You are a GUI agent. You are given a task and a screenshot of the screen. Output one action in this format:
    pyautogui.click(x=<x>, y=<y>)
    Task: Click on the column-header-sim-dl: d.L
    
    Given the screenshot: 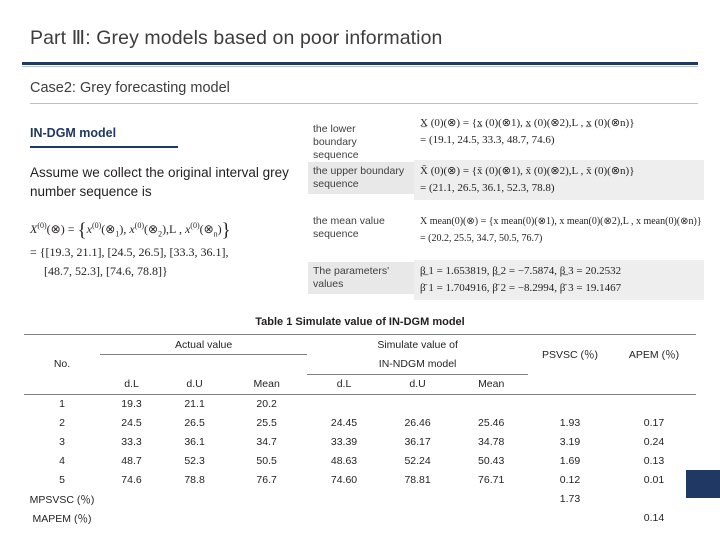 What is the action you would take?
    pyautogui.click(x=344, y=384)
    